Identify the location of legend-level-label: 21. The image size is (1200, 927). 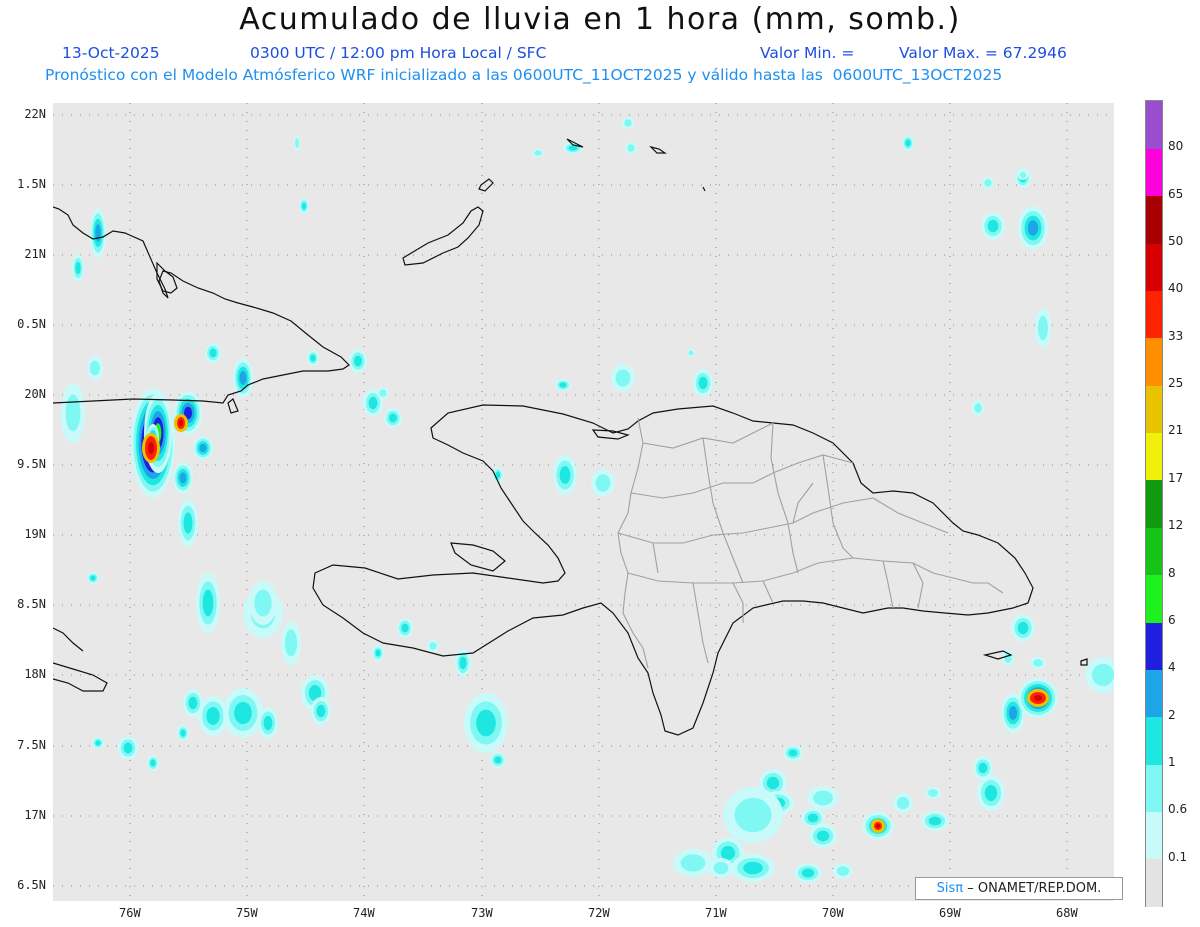
(1176, 430).